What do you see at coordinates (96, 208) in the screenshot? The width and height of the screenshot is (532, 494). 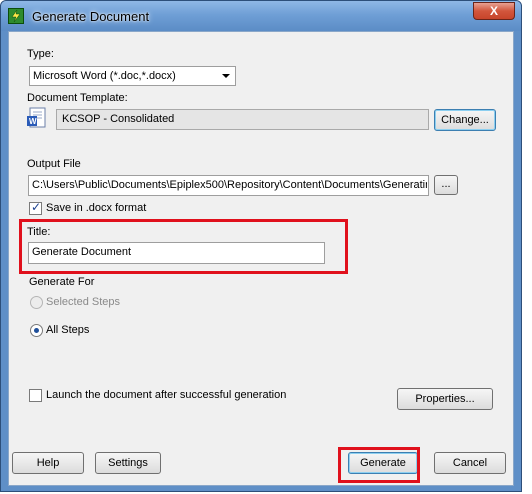 I see `save-docx-label: Save in .docx format` at bounding box center [96, 208].